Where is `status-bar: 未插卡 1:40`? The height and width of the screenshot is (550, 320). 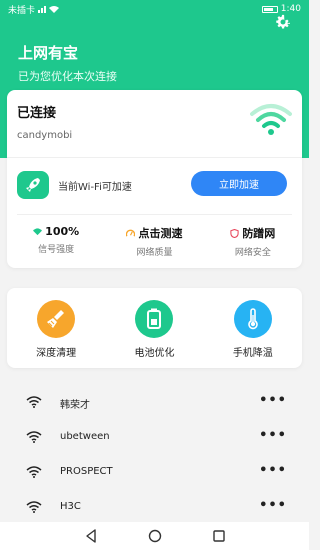 status-bar: 未插卡 1:40 is located at coordinates (154, 9).